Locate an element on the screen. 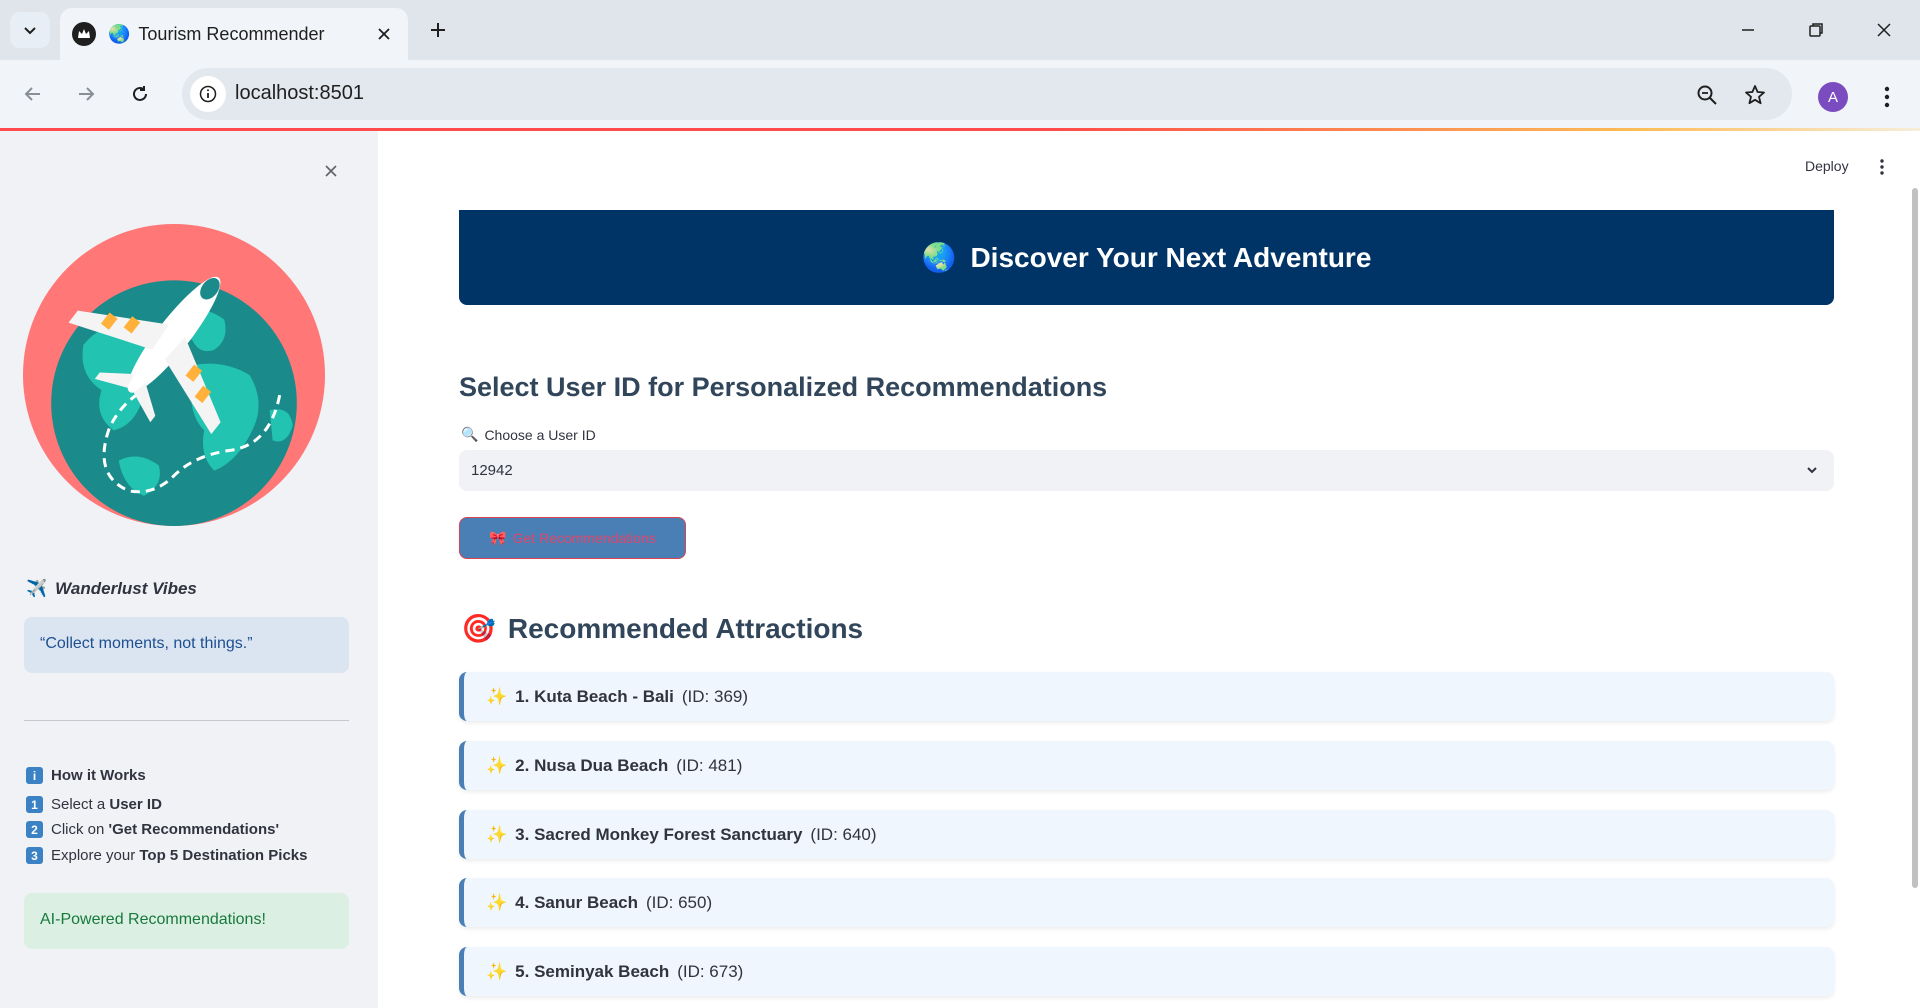 This screenshot has height=1008, width=1920. recommendation-name: 3. Sacred Monkey Forest Sanctuary is located at coordinates (659, 834).